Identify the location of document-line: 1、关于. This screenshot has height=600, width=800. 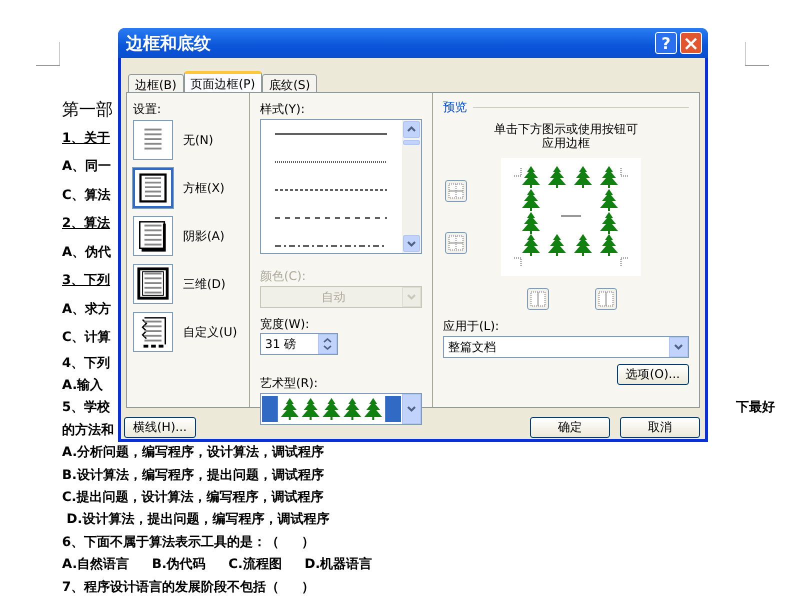
(86, 138).